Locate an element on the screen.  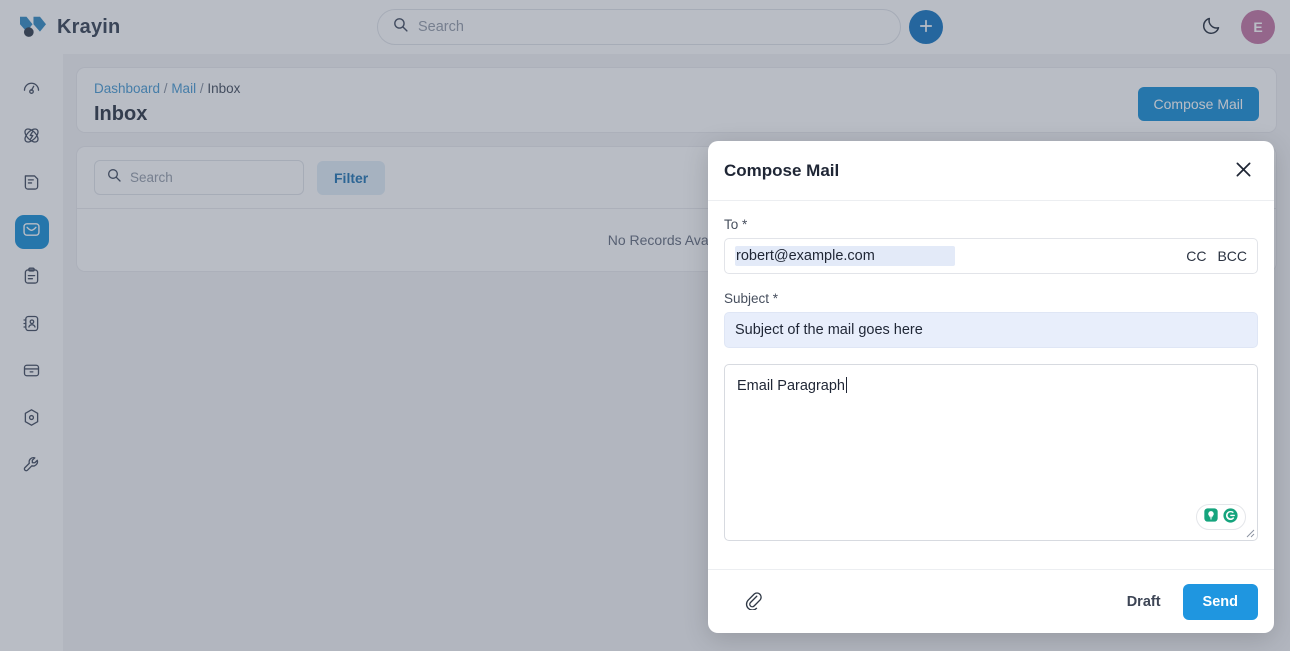
to-label: To * is located at coordinates (736, 224).